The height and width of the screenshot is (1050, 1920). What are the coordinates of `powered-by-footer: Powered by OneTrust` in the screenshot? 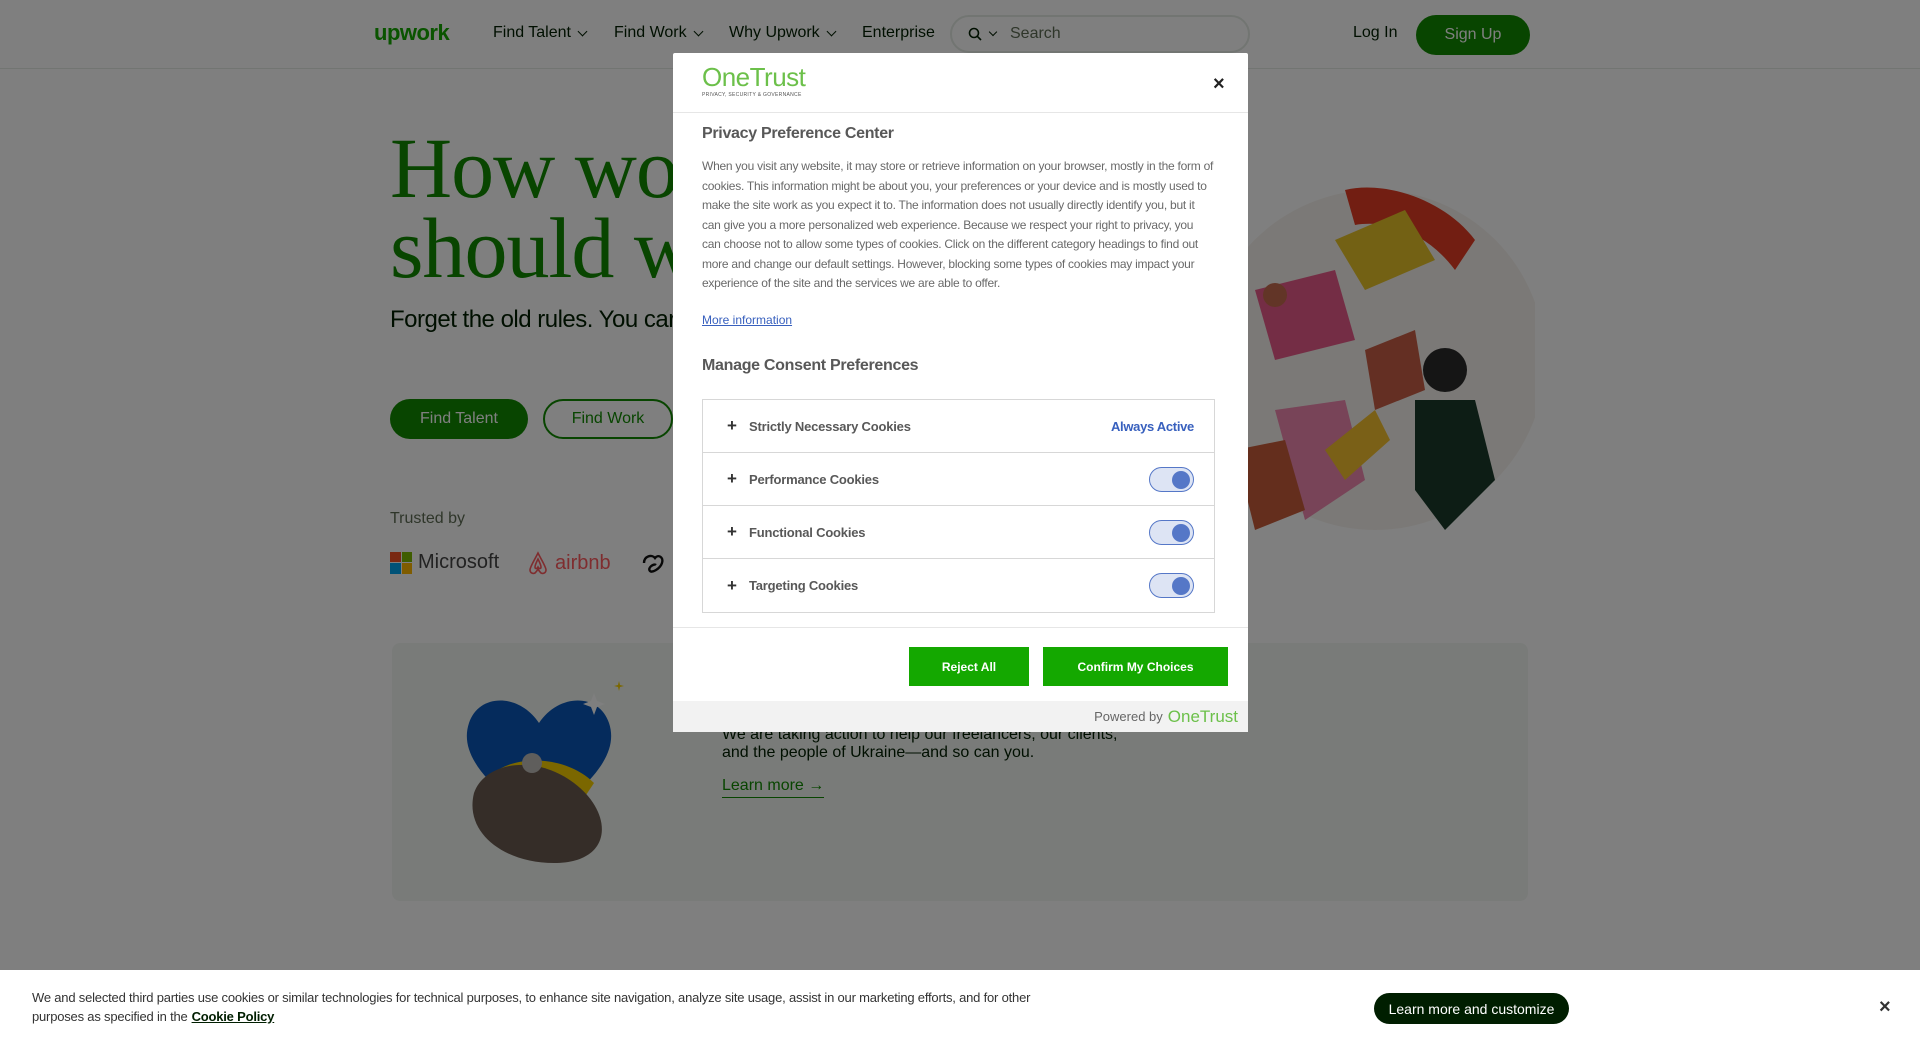 It's located at (960, 716).